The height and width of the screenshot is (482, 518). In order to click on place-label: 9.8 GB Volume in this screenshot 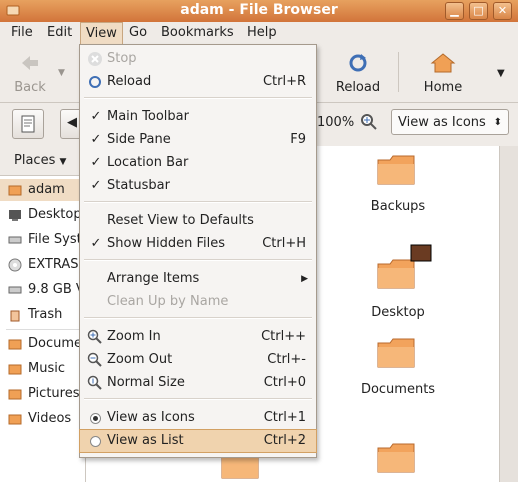, I will do `click(56, 289)`.